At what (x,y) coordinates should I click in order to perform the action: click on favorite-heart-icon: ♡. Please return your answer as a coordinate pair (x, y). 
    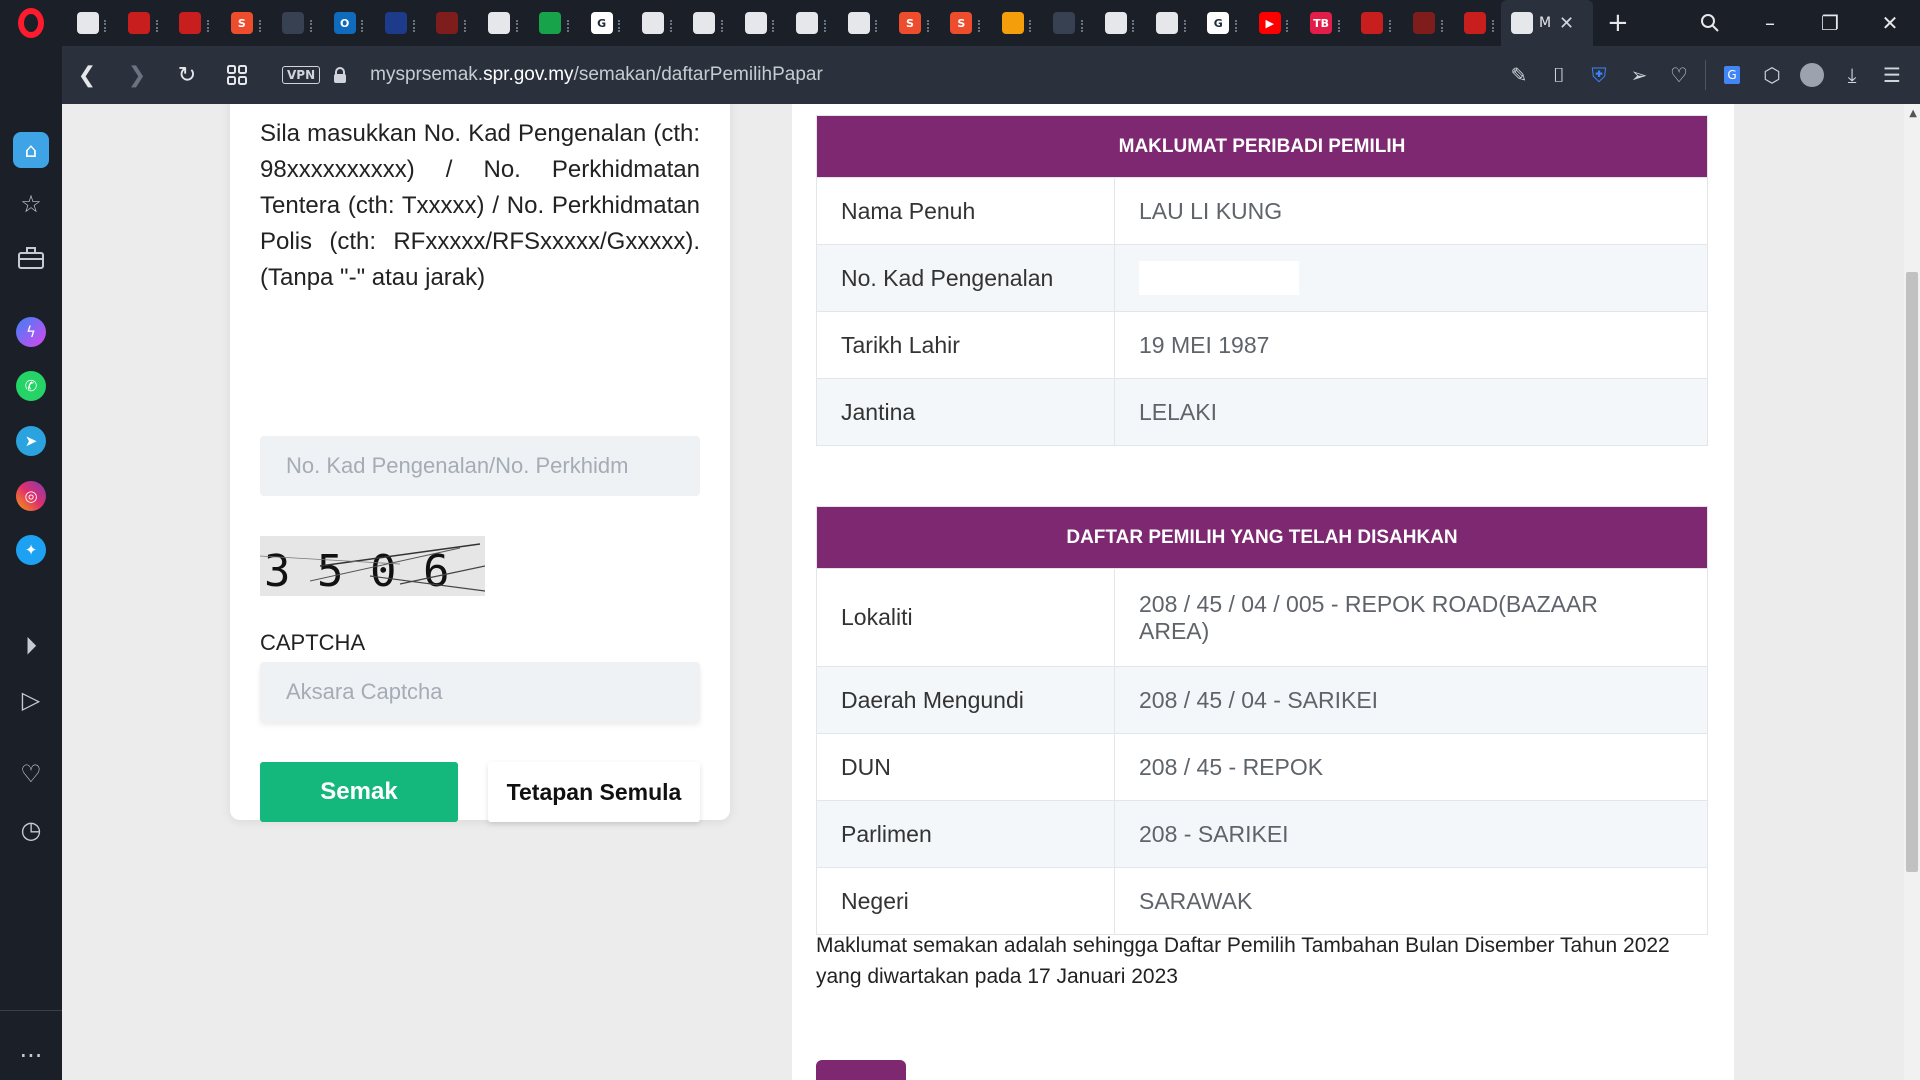
    Looking at the image, I should click on (1679, 75).